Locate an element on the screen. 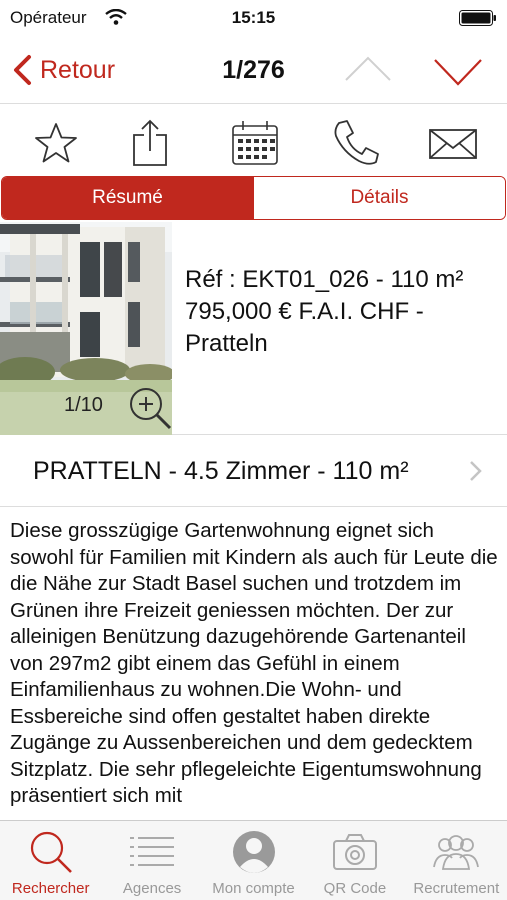 The image size is (507, 900). star-icon is located at coordinates (56, 143).